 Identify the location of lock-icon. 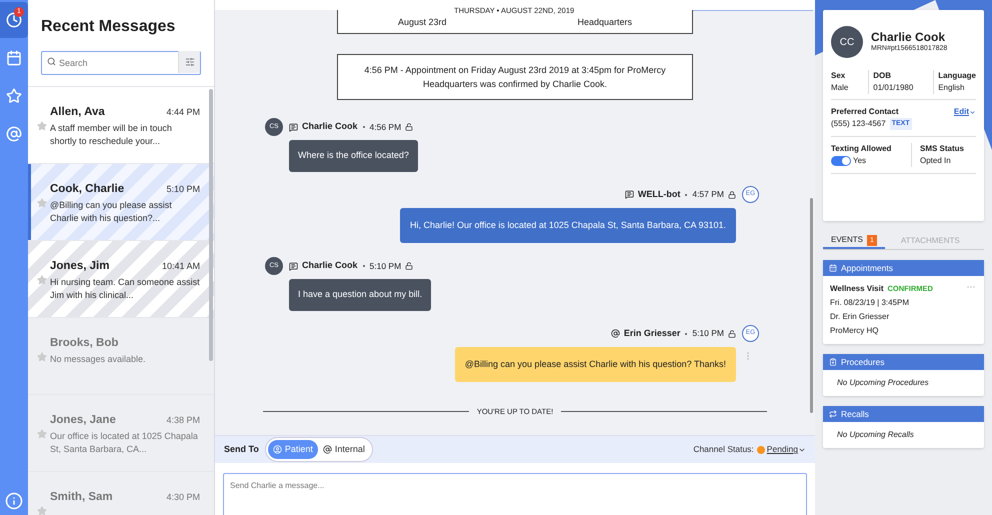
(732, 194).